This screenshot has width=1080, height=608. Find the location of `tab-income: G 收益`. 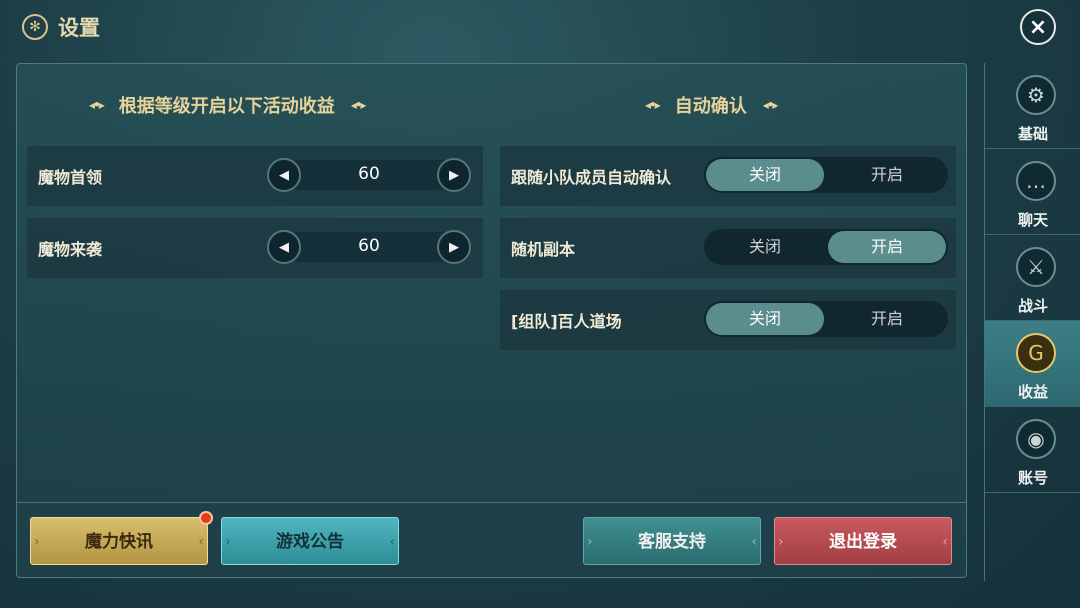

tab-income: G 收益 is located at coordinates (1032, 364).